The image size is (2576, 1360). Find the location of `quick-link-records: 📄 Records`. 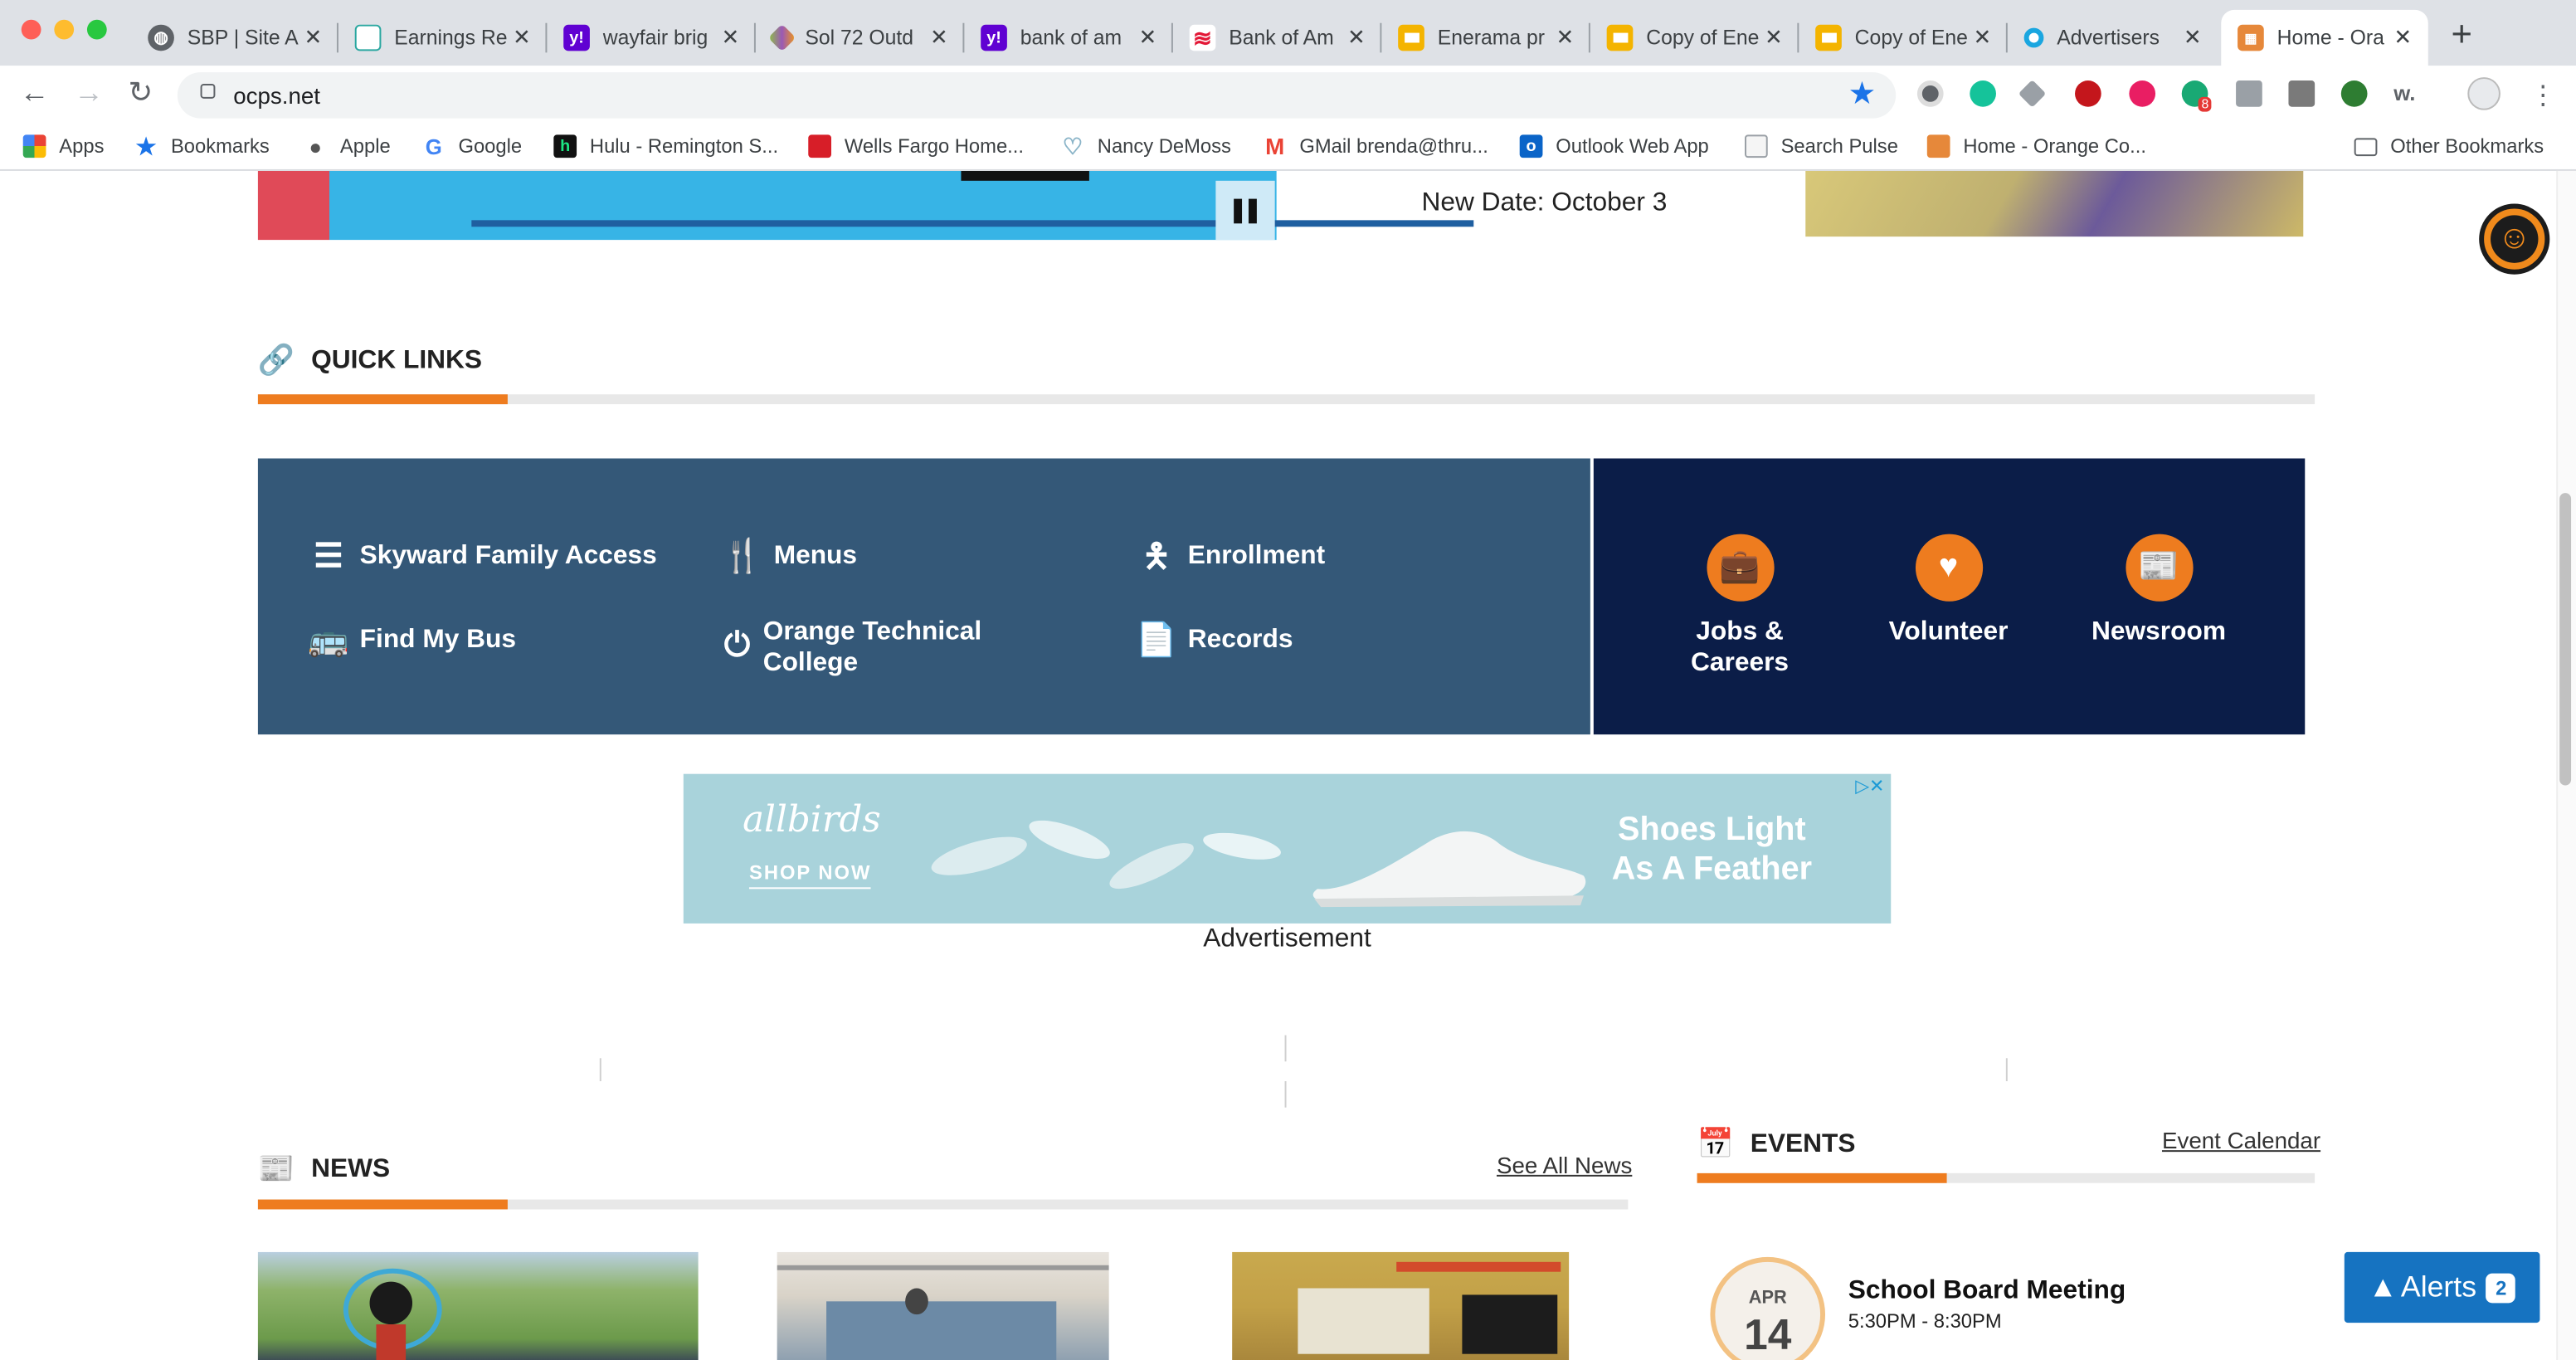

quick-link-records: 📄 Records is located at coordinates (1212, 640).